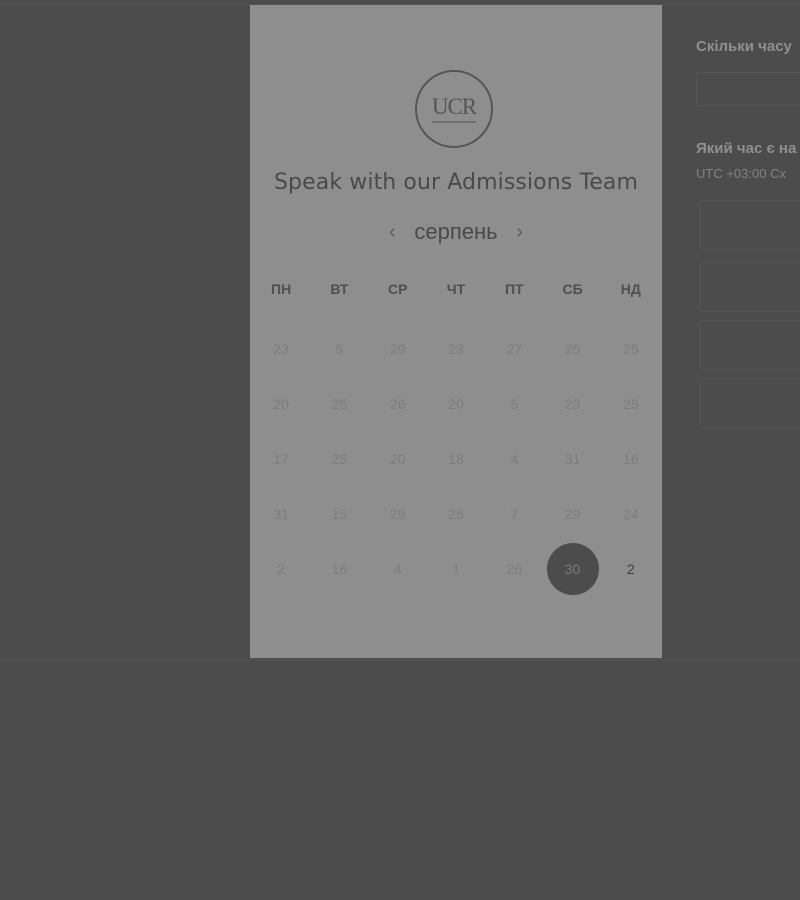 This screenshot has width=800, height=900. I want to click on weekday-label: ЧТ, so click(456, 289).